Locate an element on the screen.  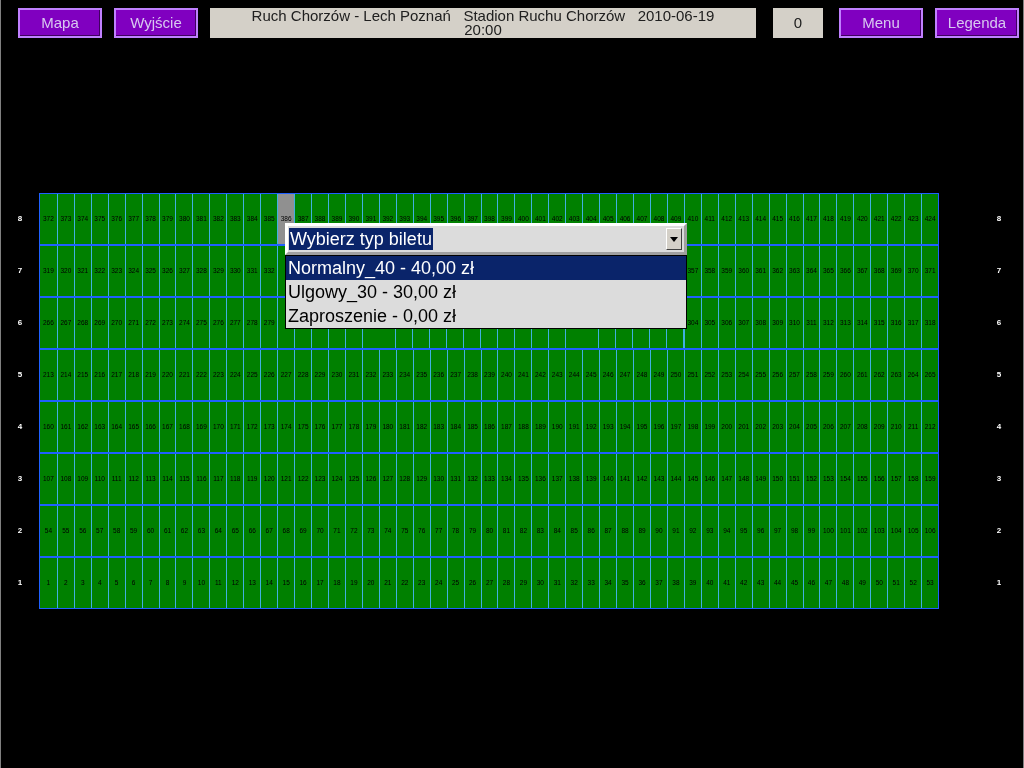
event-info: Ruch Chorzów - Lech Poznań Stadion Ruchu Chorzów 2010-06-19 20:00 is located at coordinates (483, 23).